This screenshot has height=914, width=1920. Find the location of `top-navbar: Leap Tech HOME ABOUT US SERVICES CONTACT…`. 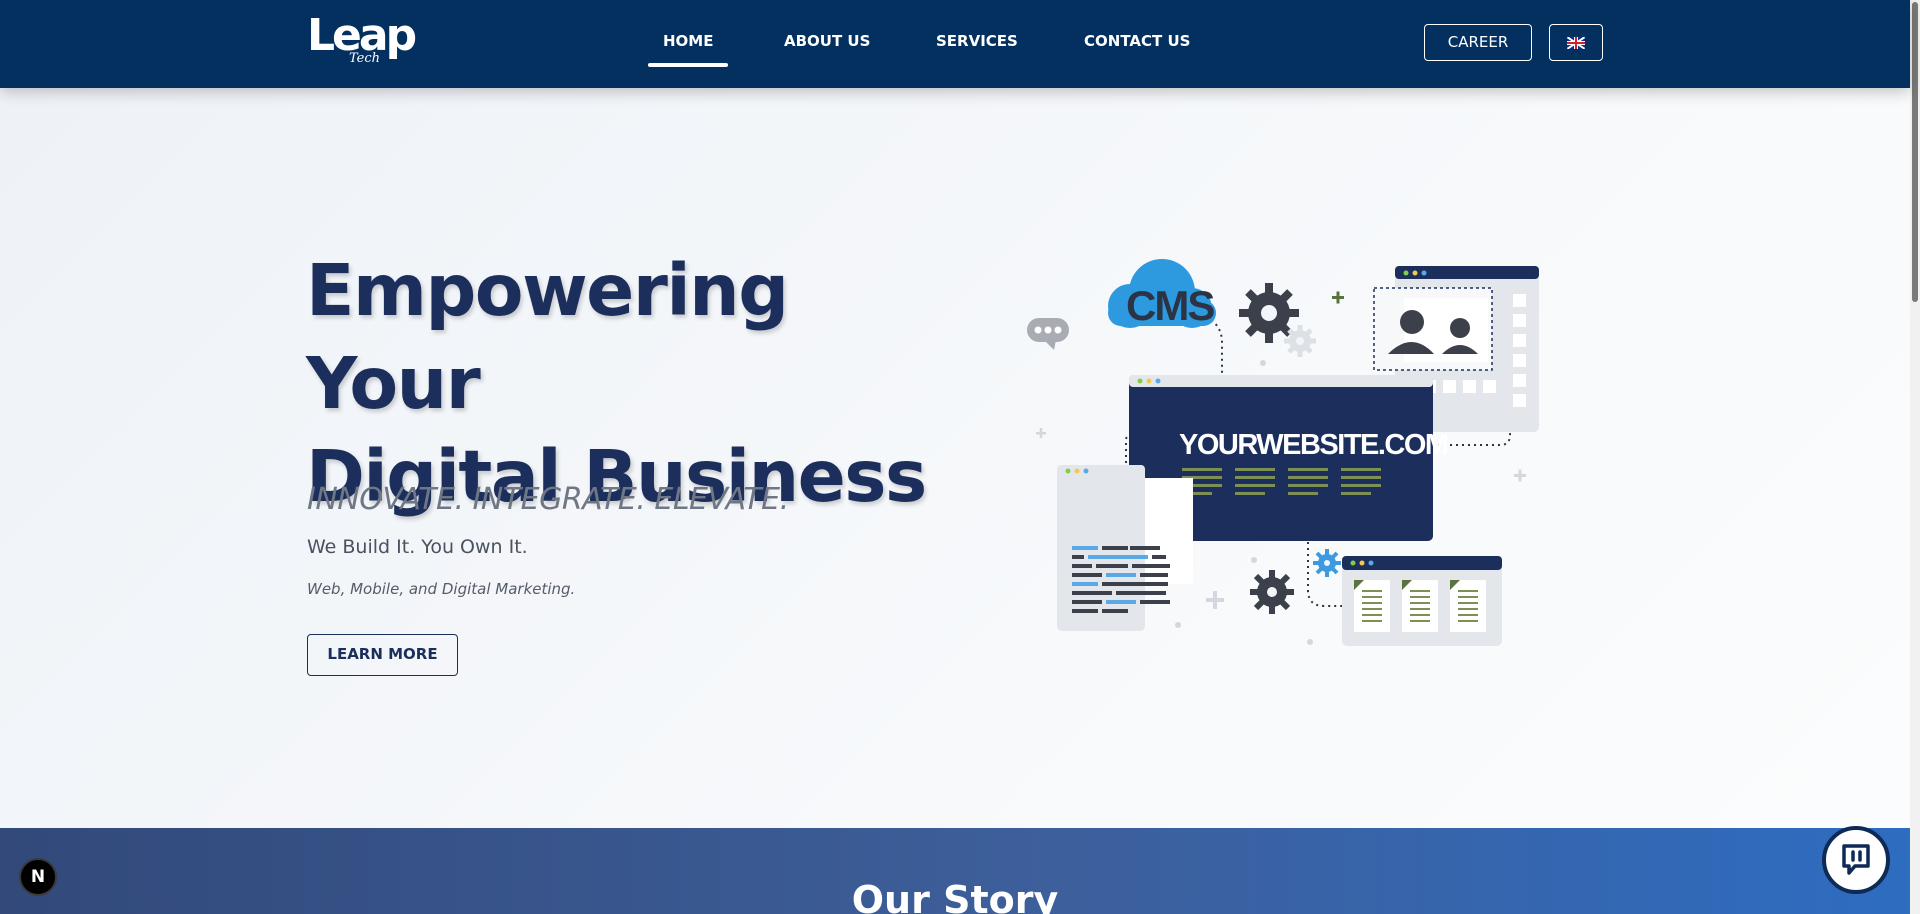

top-navbar: Leap Tech HOME ABOUT US SERVICES CONTACT… is located at coordinates (955, 44).